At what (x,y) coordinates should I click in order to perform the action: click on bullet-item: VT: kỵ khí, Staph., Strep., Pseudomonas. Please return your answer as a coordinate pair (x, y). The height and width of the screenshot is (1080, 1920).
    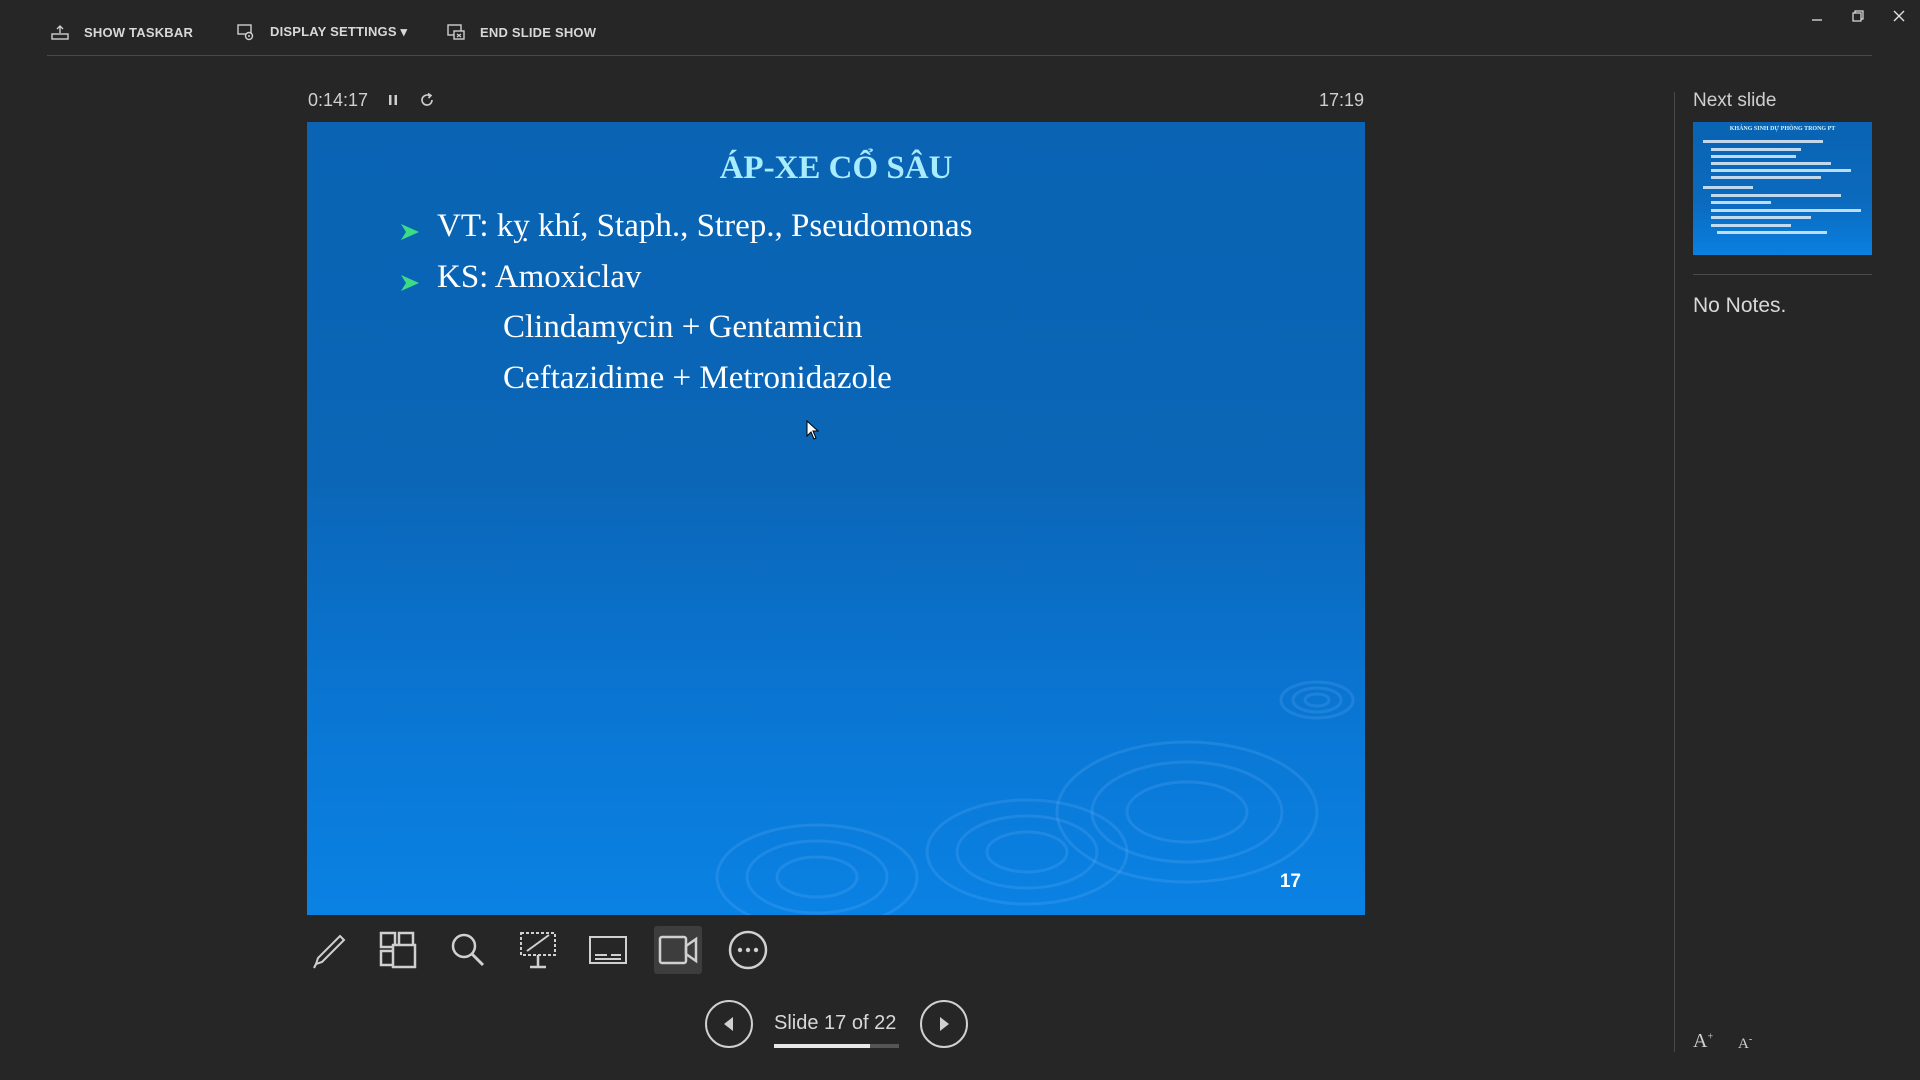
    Looking at the image, I should click on (705, 226).